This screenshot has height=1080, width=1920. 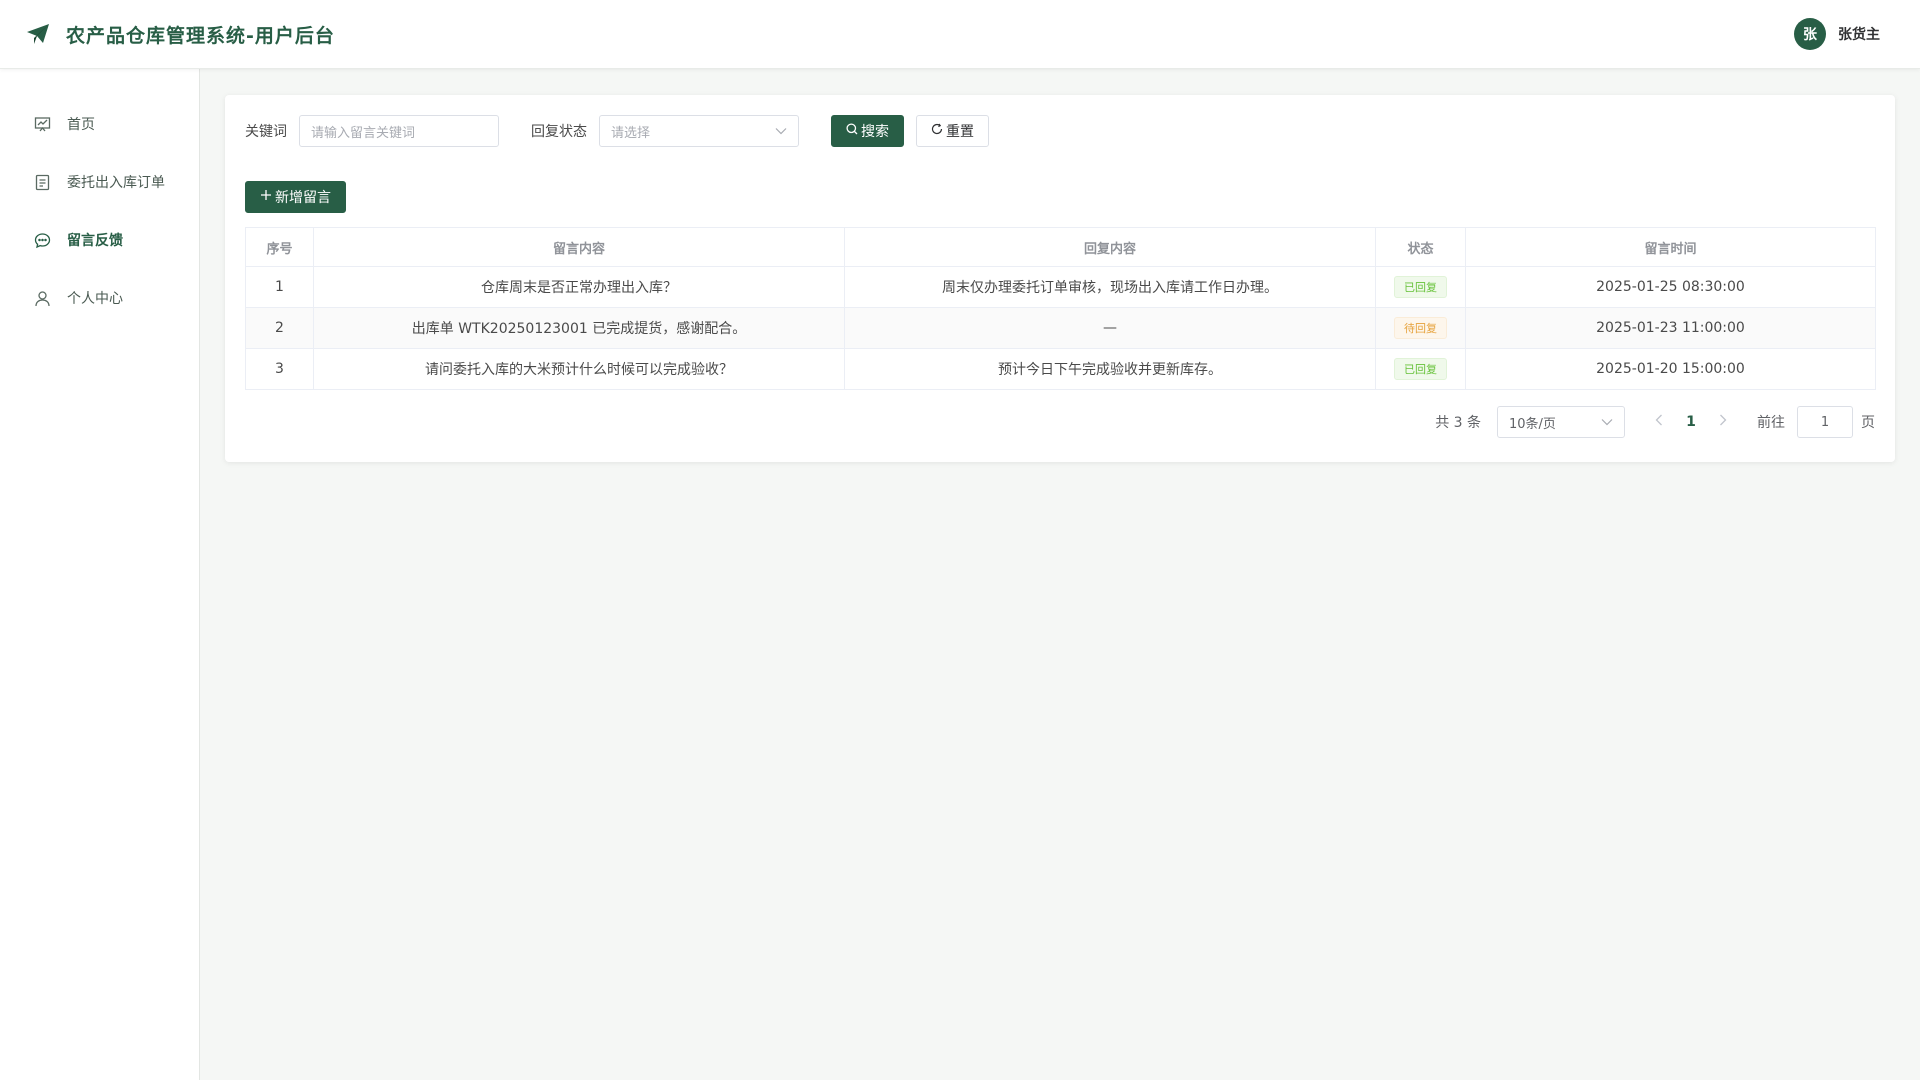 What do you see at coordinates (1561, 422) in the screenshot?
I see `page-size-select: 10条/页` at bounding box center [1561, 422].